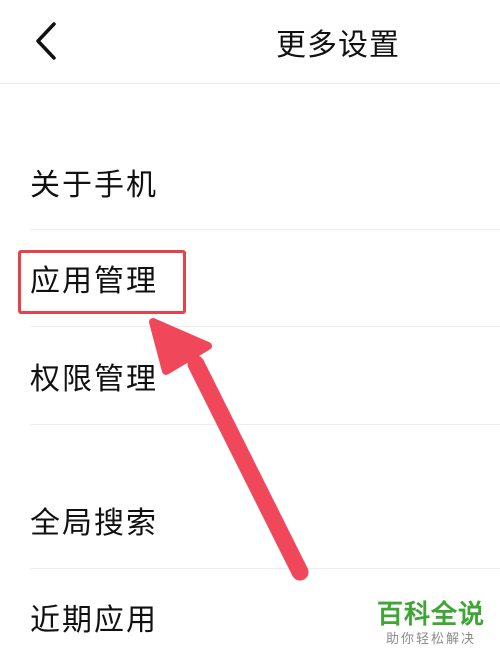 The image size is (500, 663). I want to click on menu-item-label: 关于手机, so click(94, 185).